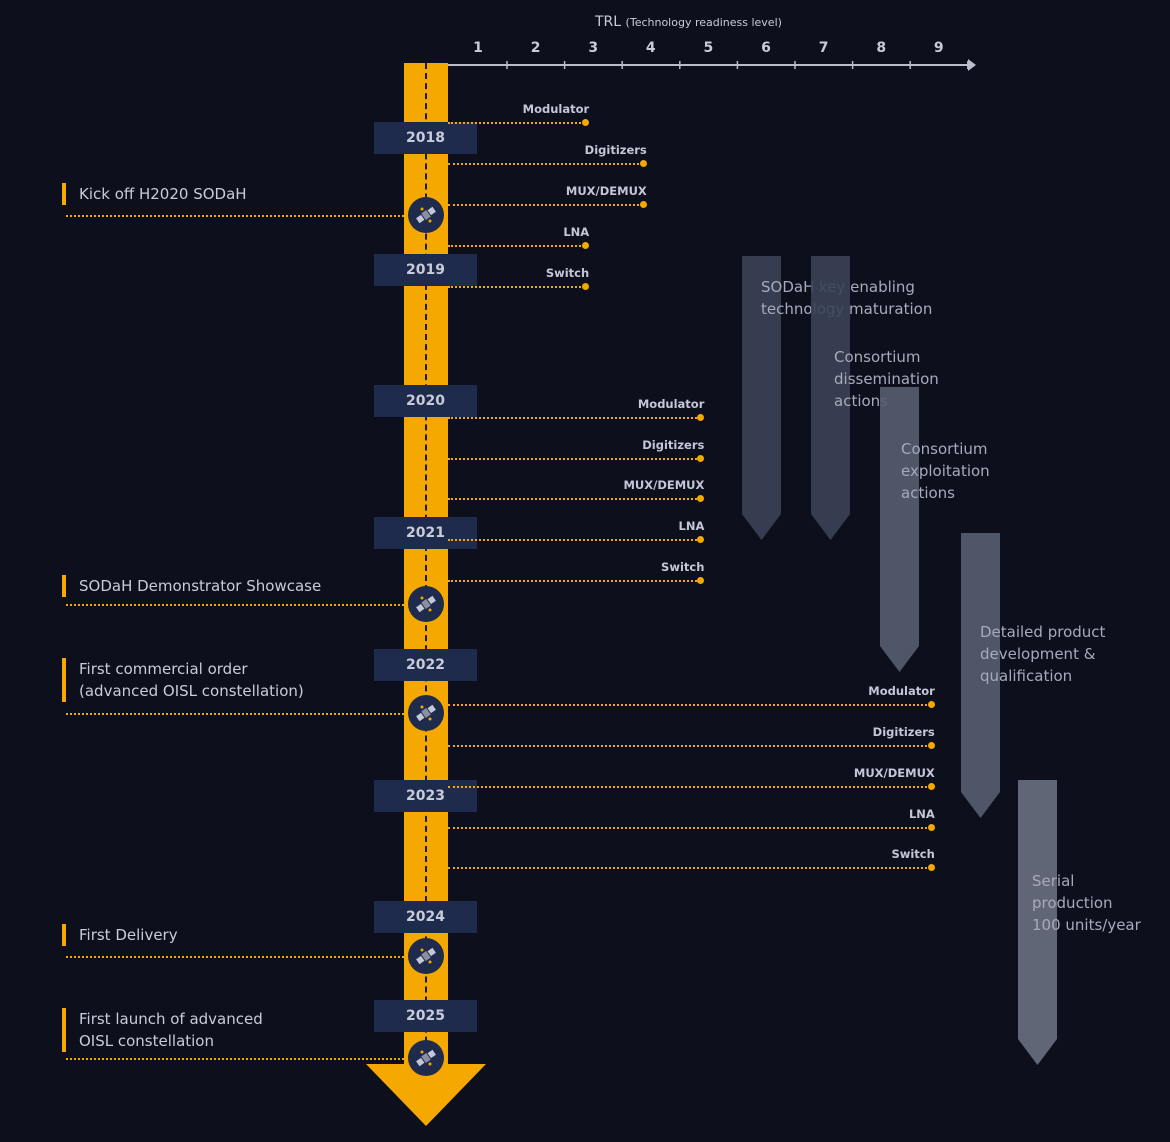 Image resolution: width=1170 pixels, height=1142 pixels. What do you see at coordinates (1086, 925) in the screenshot?
I see `phase-label-line: 100 units/year` at bounding box center [1086, 925].